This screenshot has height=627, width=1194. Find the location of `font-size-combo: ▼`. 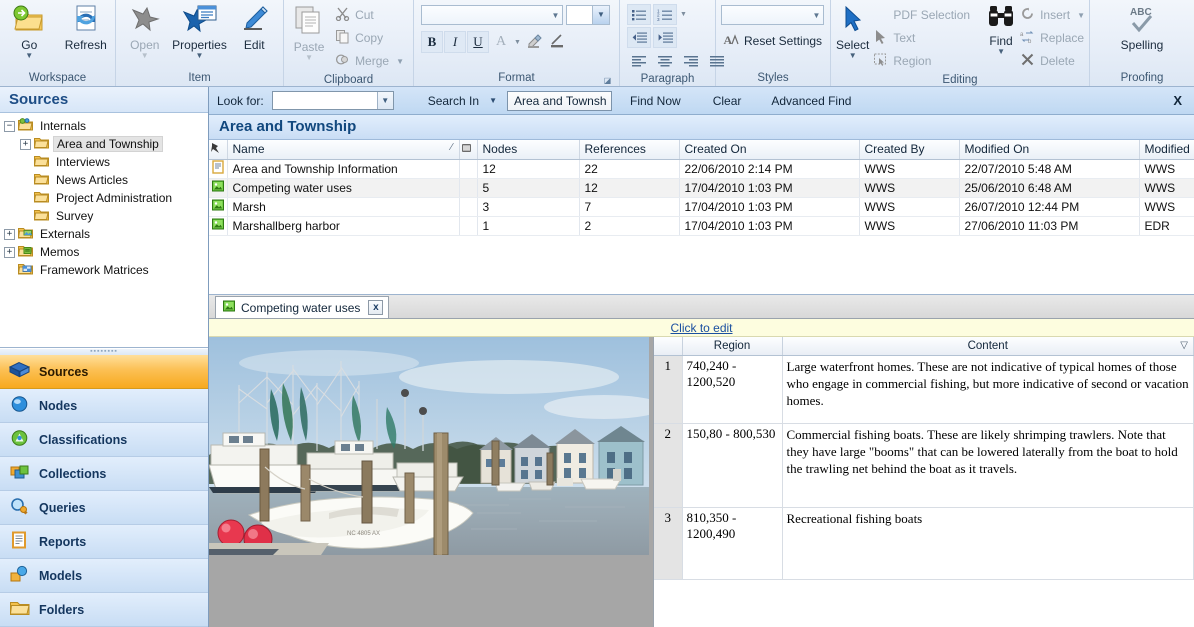

font-size-combo: ▼ is located at coordinates (588, 15).